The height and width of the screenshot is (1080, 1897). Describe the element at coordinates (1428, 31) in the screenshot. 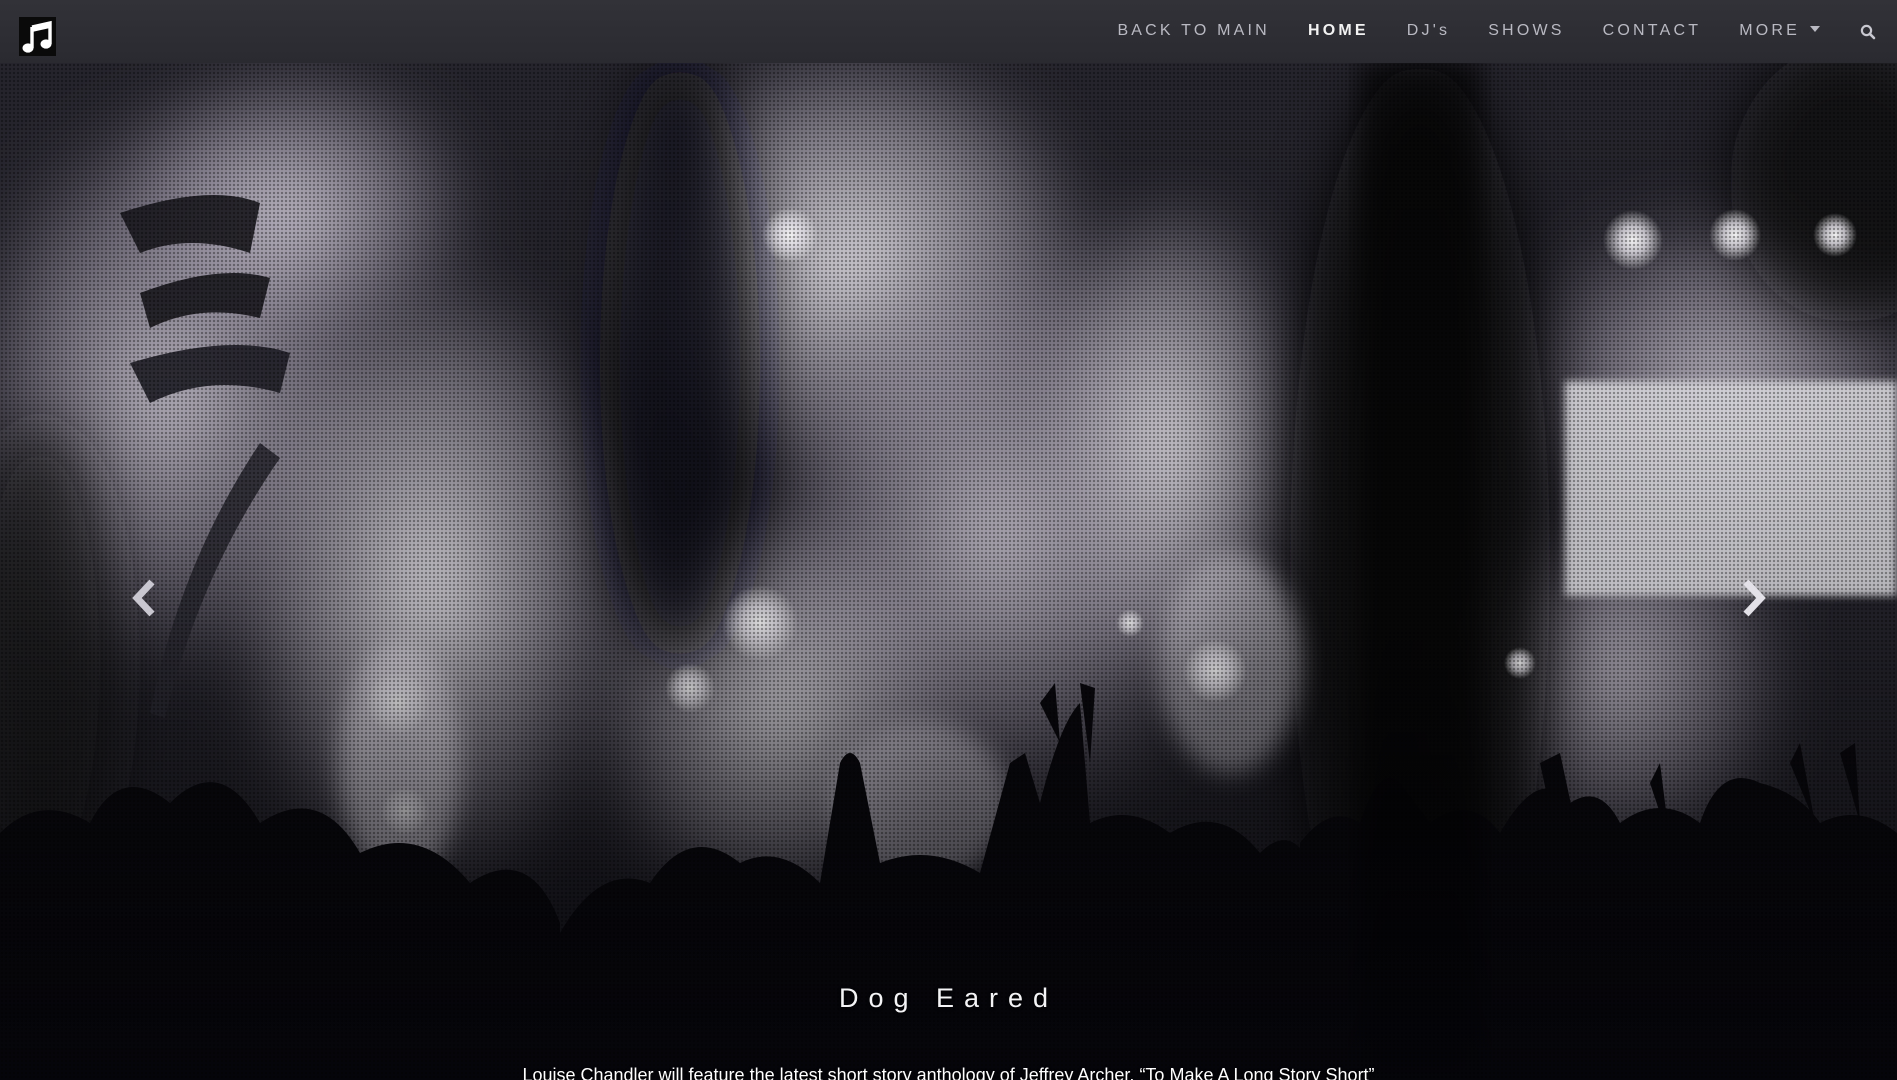

I see `nav-item-djs: DJ's` at that location.